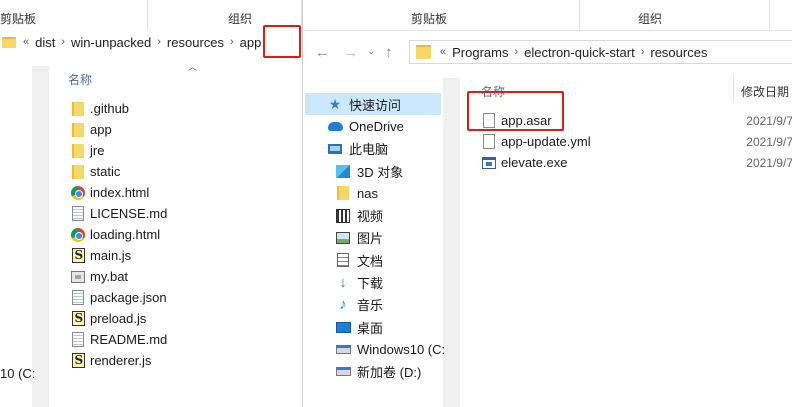  I want to click on recent-dropdown-icon: ⌄, so click(371, 51).